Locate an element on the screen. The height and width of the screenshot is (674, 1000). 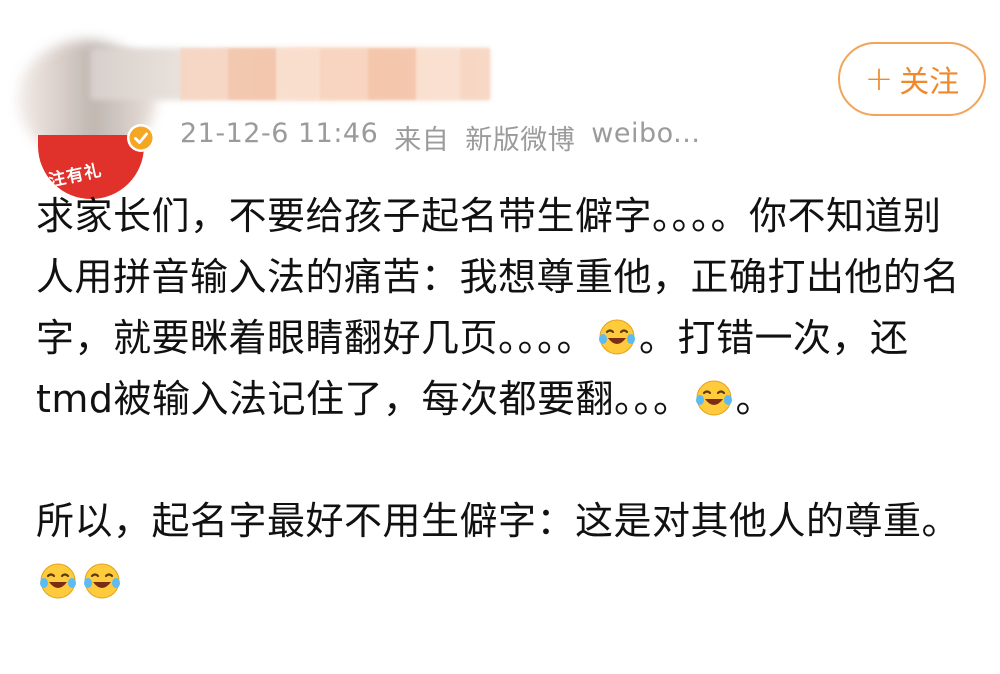
paragraph-1-text-c: 。 is located at coordinates (755, 399).